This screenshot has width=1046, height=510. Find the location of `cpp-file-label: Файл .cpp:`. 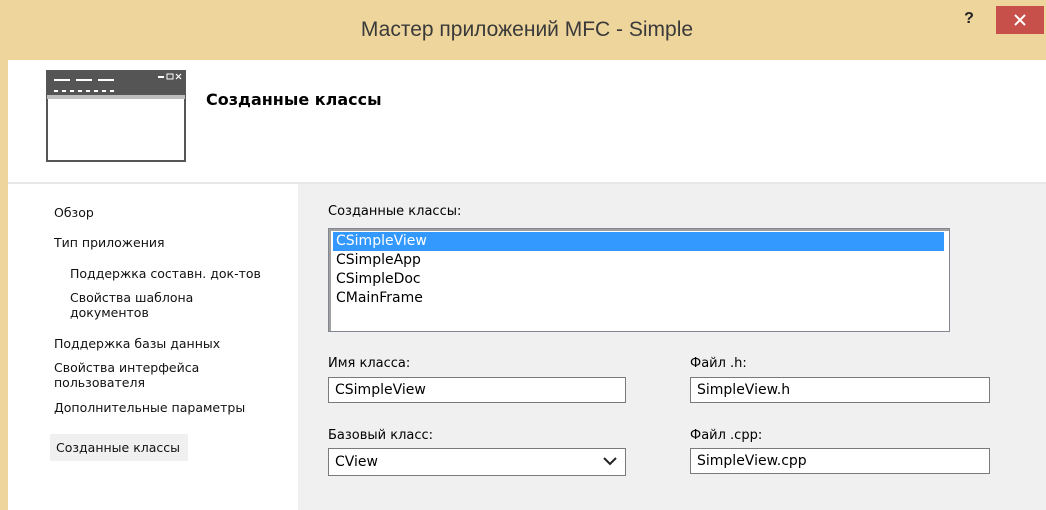

cpp-file-label: Файл .cpp: is located at coordinates (726, 435).